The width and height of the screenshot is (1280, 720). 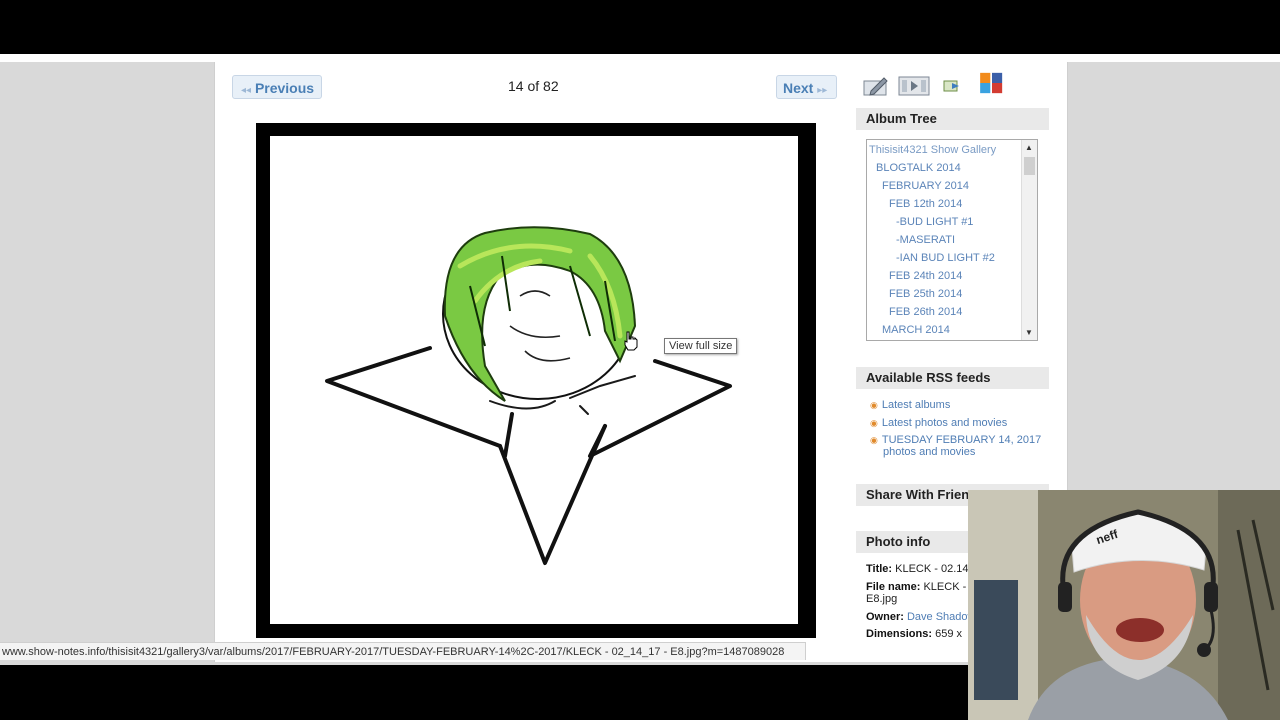 What do you see at coordinates (246, 90) in the screenshot?
I see `previous-arrow-icon: ◂◂` at bounding box center [246, 90].